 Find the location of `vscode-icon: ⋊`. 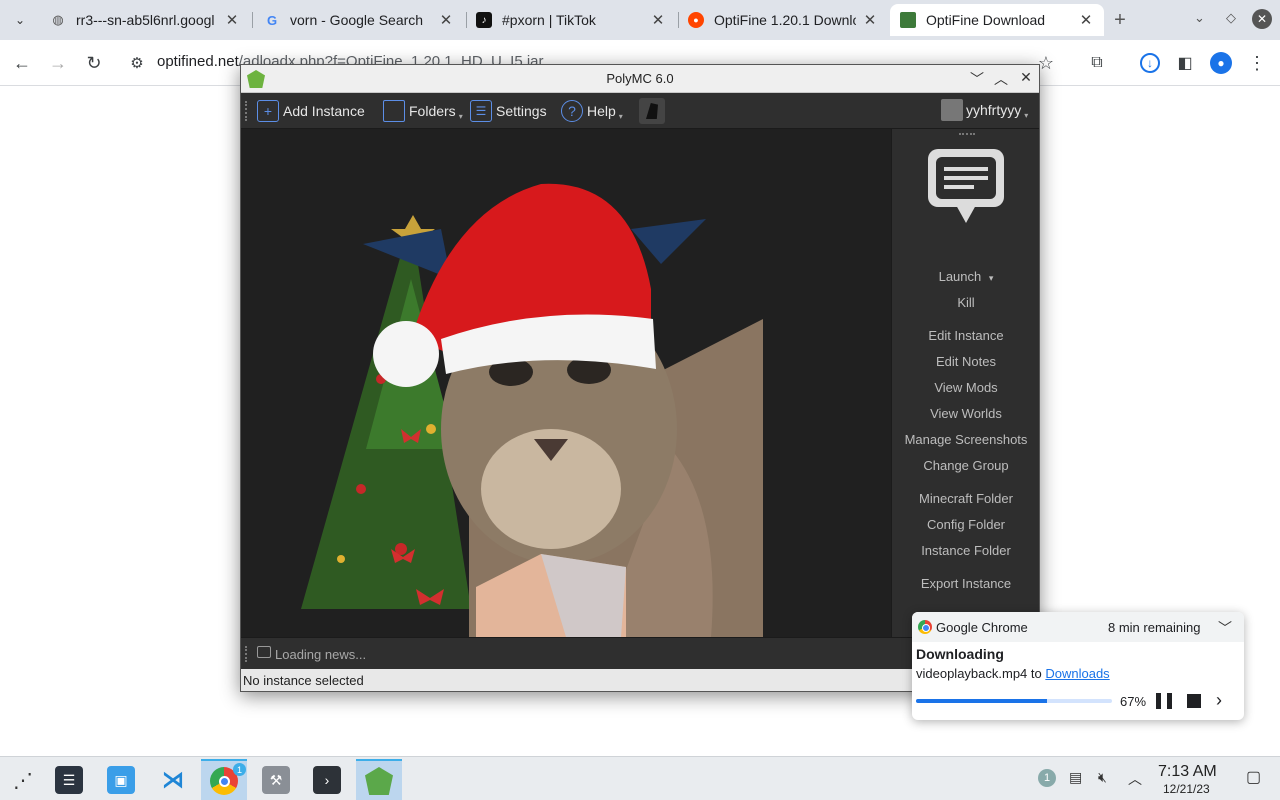

vscode-icon: ⋊ is located at coordinates (173, 779).